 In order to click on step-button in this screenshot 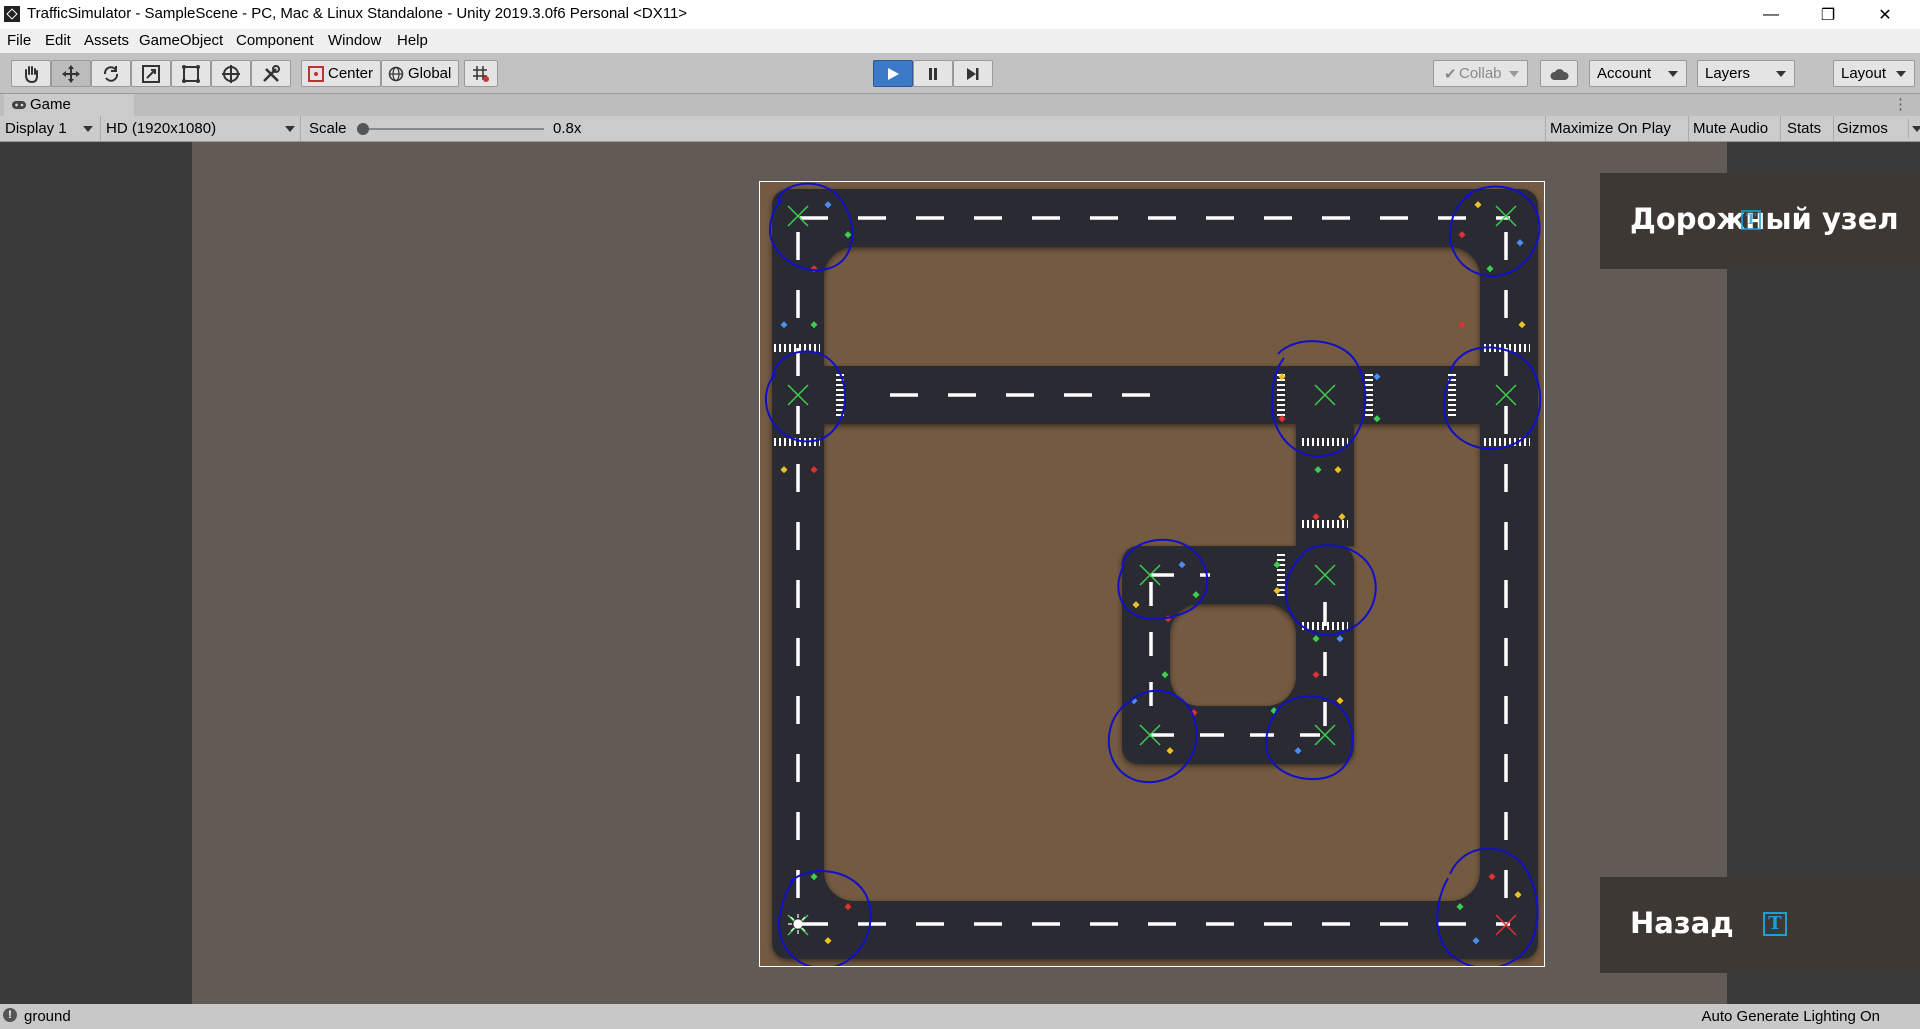, I will do `click(973, 73)`.